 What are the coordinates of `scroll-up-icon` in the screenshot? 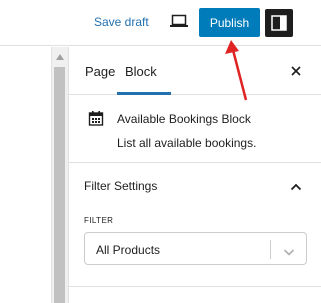 It's located at (60, 57).